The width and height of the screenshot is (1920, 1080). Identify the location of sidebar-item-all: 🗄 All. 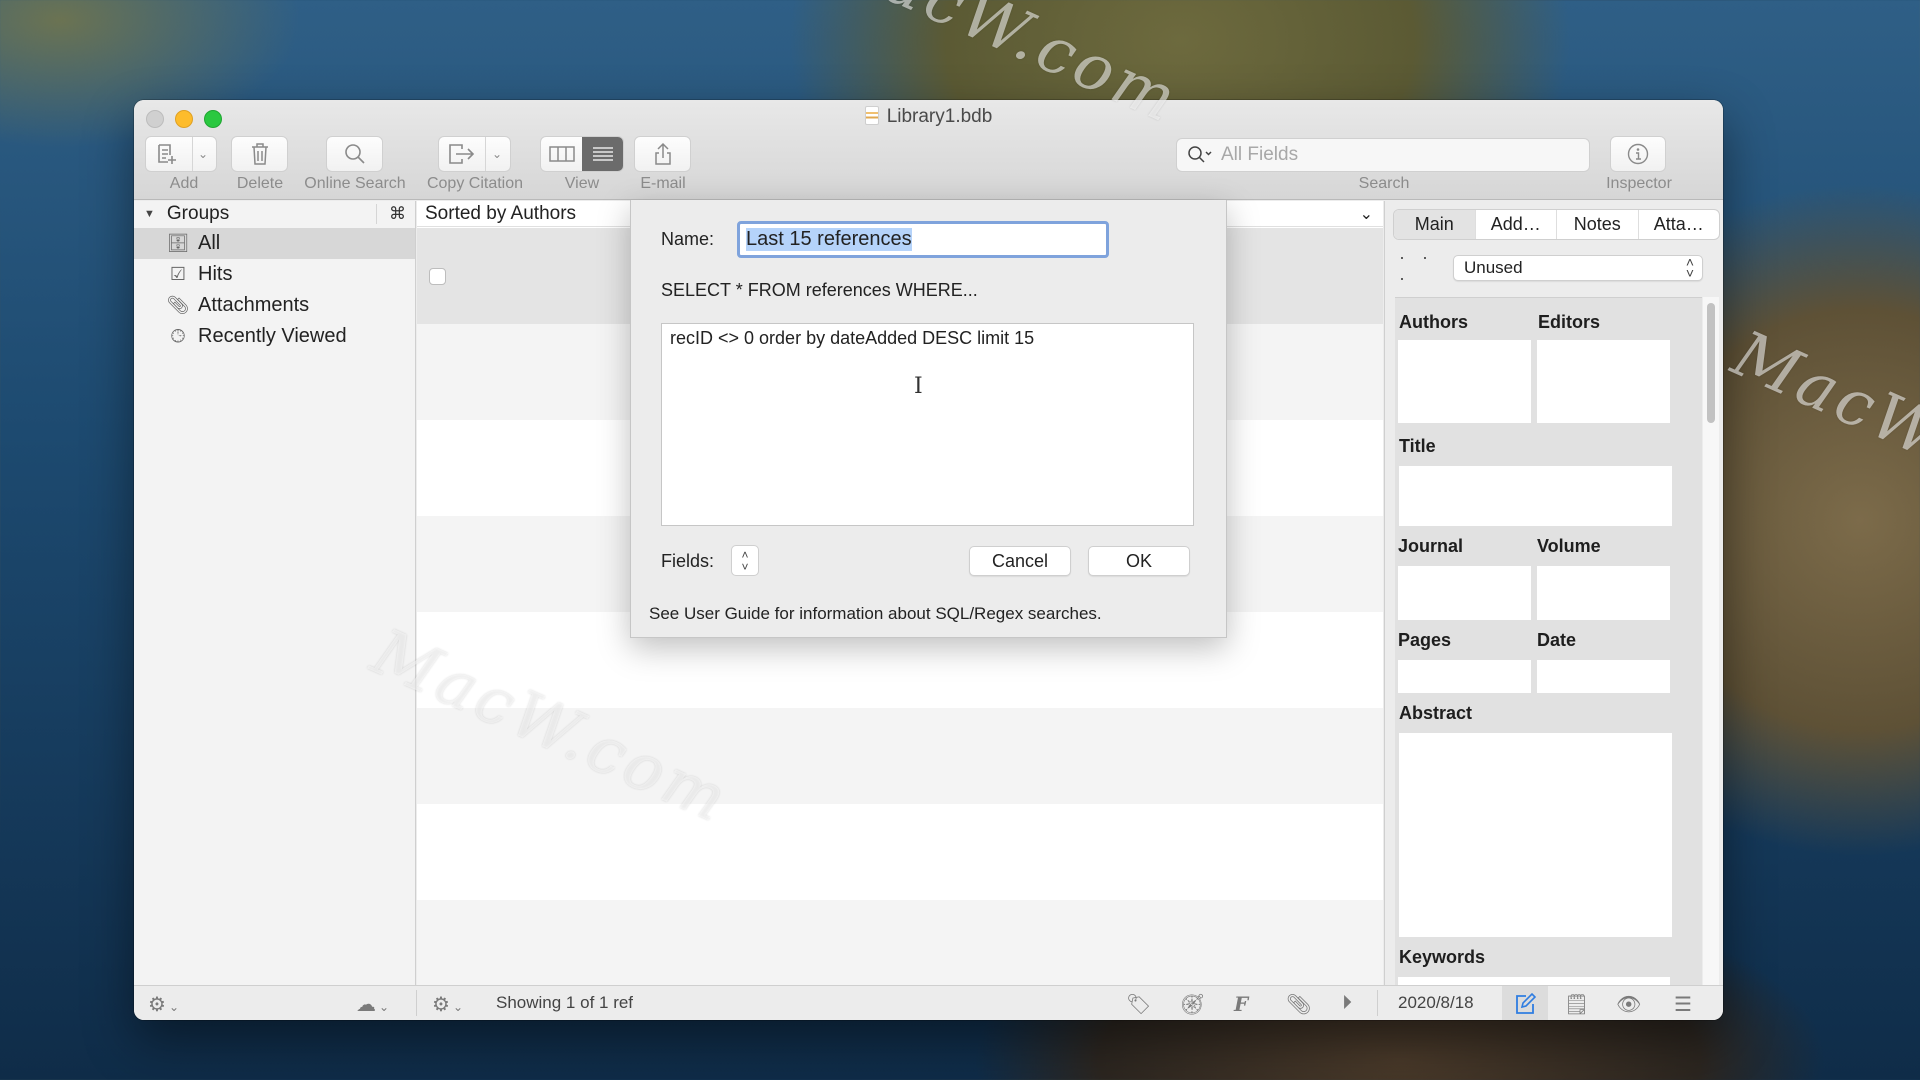
(274, 243).